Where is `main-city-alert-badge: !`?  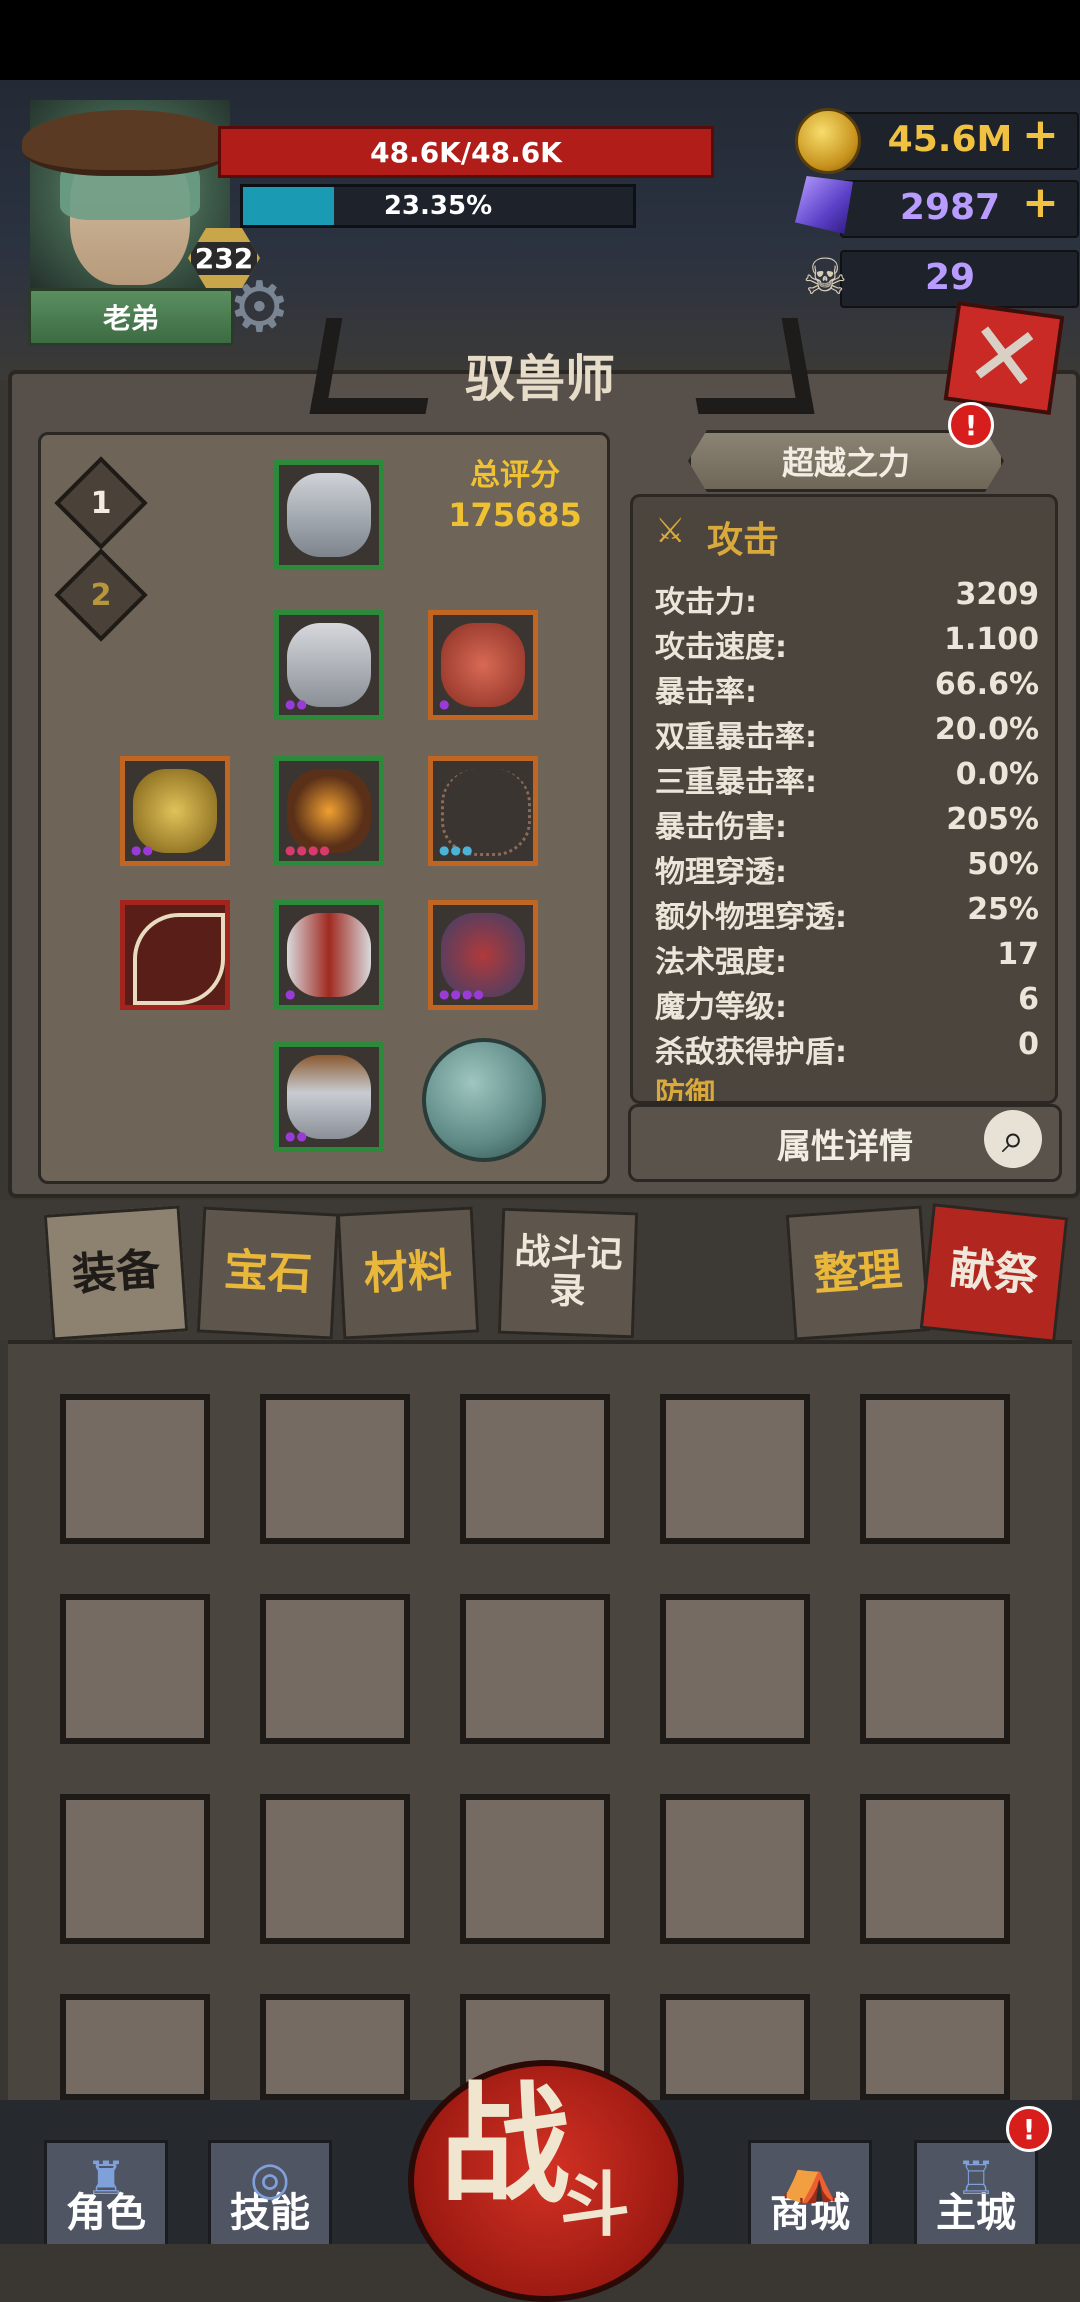
main-city-alert-badge: ! is located at coordinates (1029, 2129).